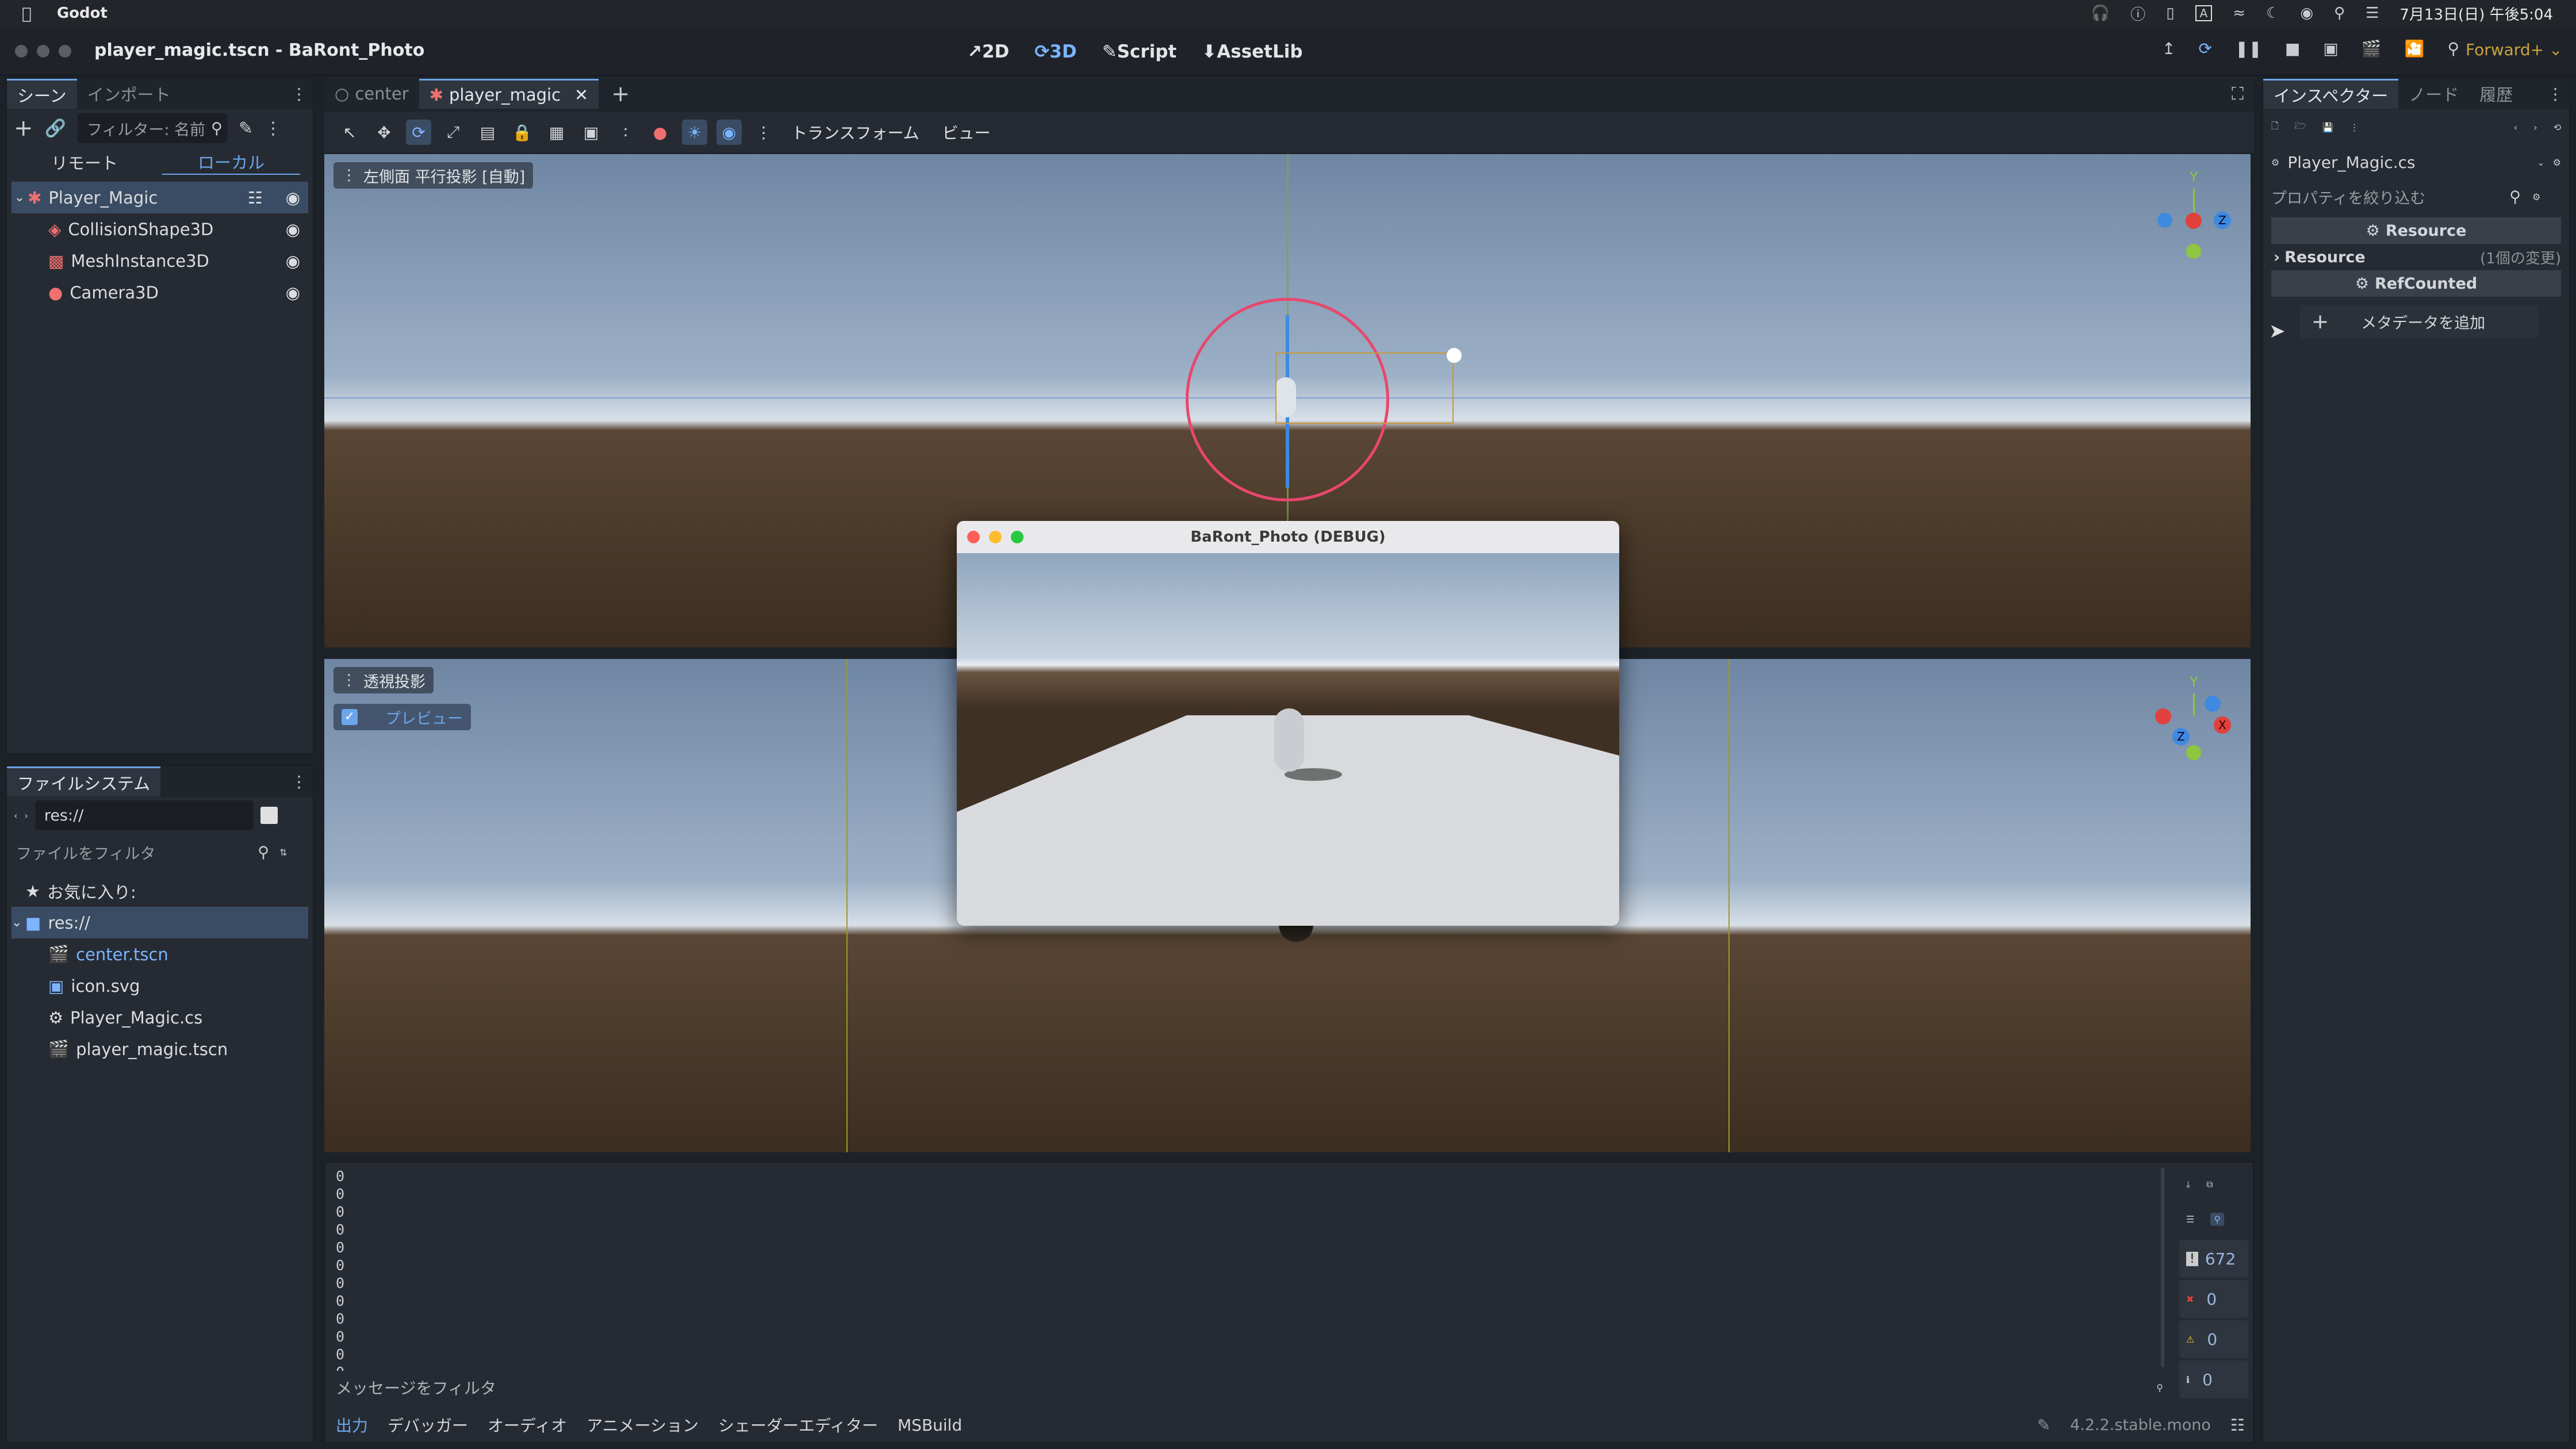 Image resolution: width=2576 pixels, height=1449 pixels. I want to click on file-filter-input: ファイルをフィルタ ⚲, so click(143, 852).